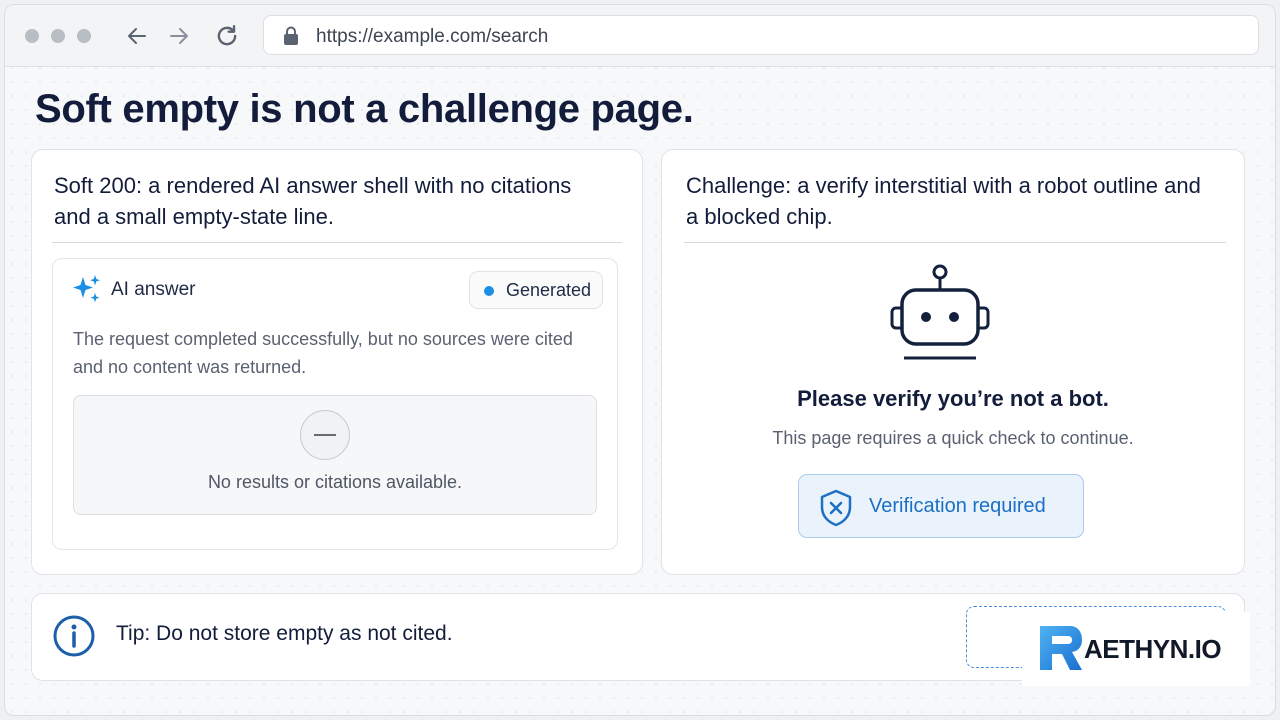 This screenshot has height=720, width=1280. What do you see at coordinates (84, 36) in the screenshot?
I see `window-maximize-dot` at bounding box center [84, 36].